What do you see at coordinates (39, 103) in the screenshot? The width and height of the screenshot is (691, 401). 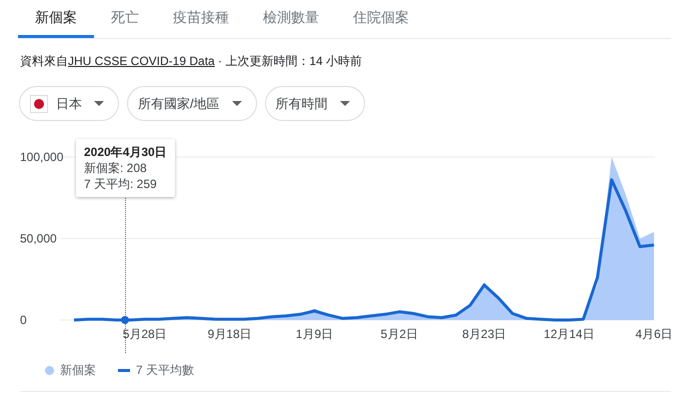 I see `flag-icon` at bounding box center [39, 103].